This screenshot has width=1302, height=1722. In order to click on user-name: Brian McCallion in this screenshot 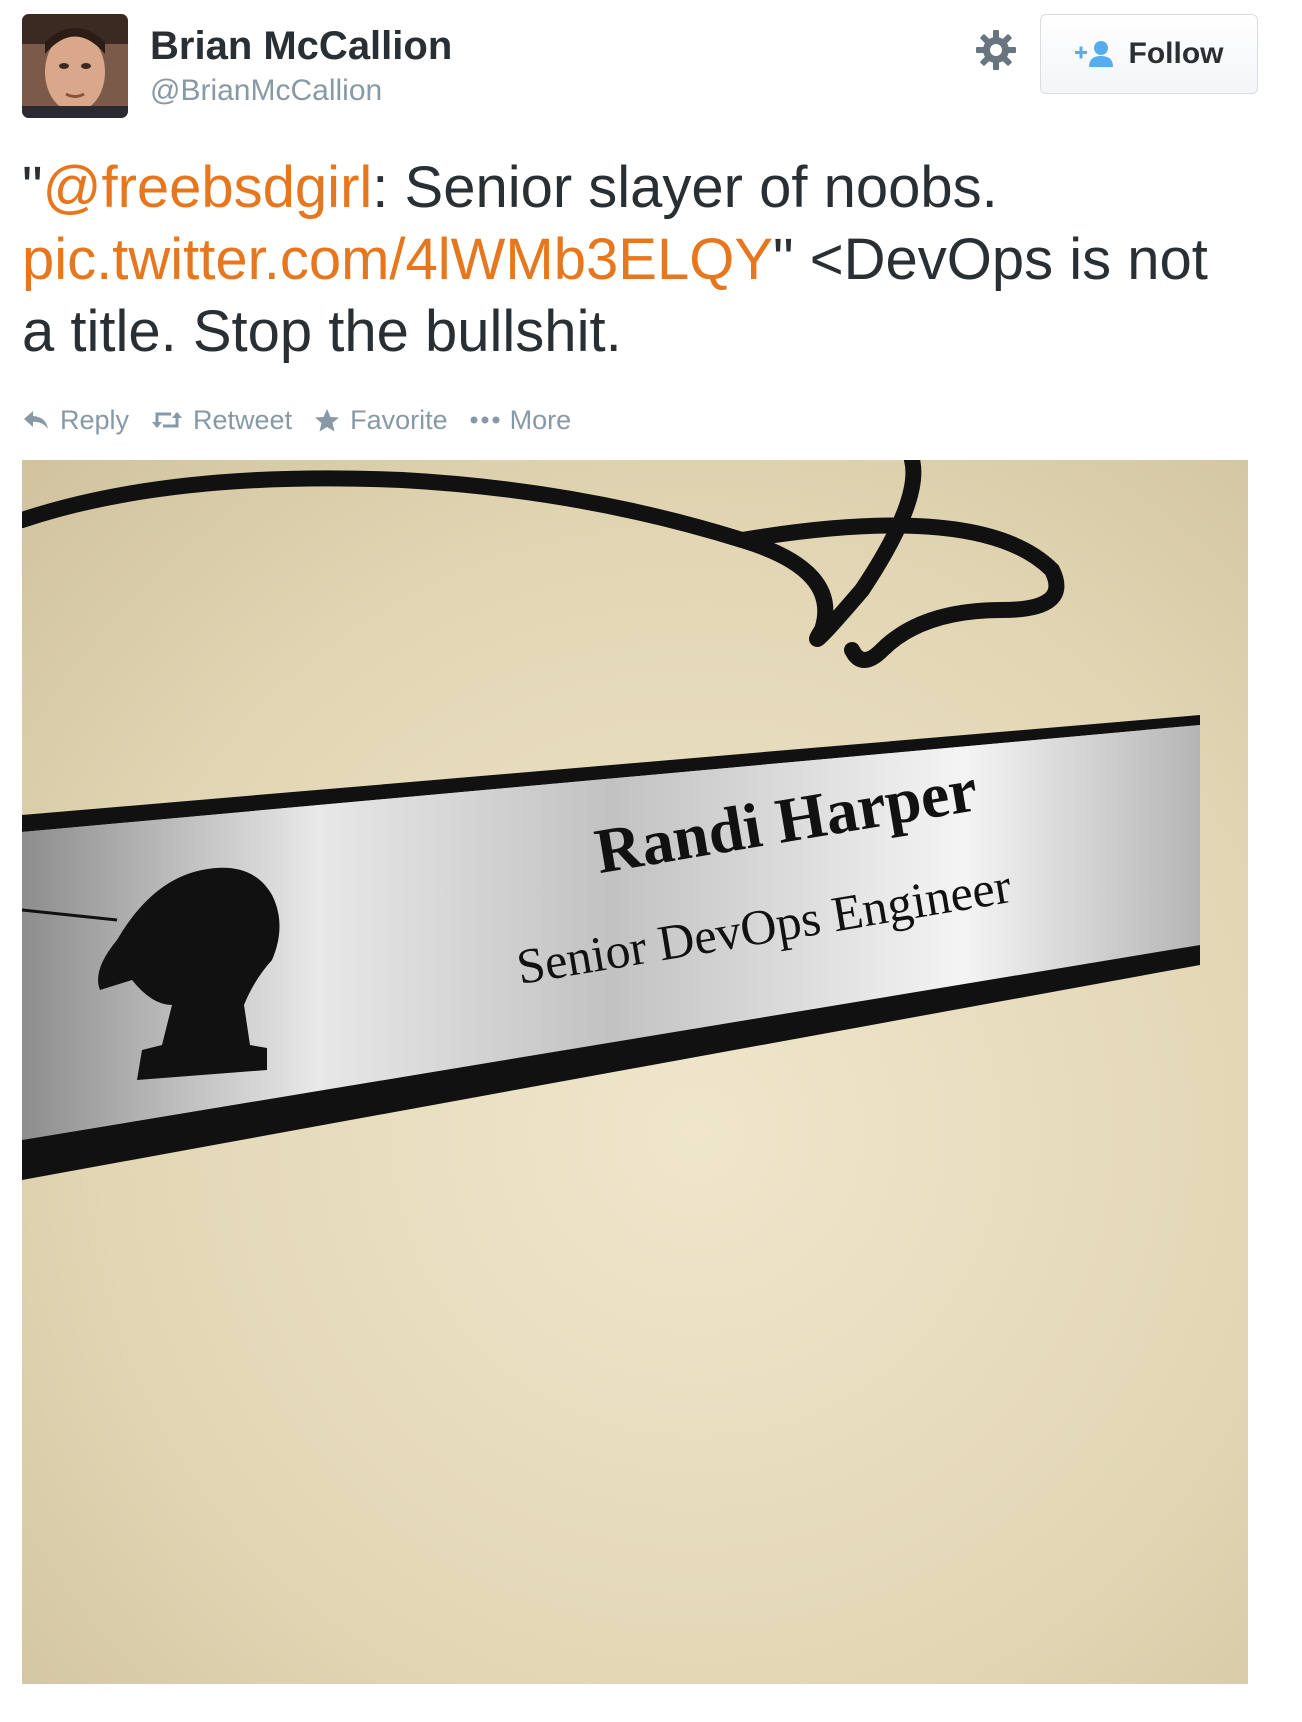, I will do `click(301, 46)`.